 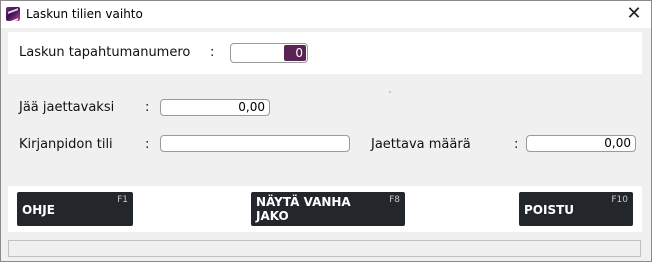 What do you see at coordinates (634, 14) in the screenshot?
I see `close-icon: ✕` at bounding box center [634, 14].